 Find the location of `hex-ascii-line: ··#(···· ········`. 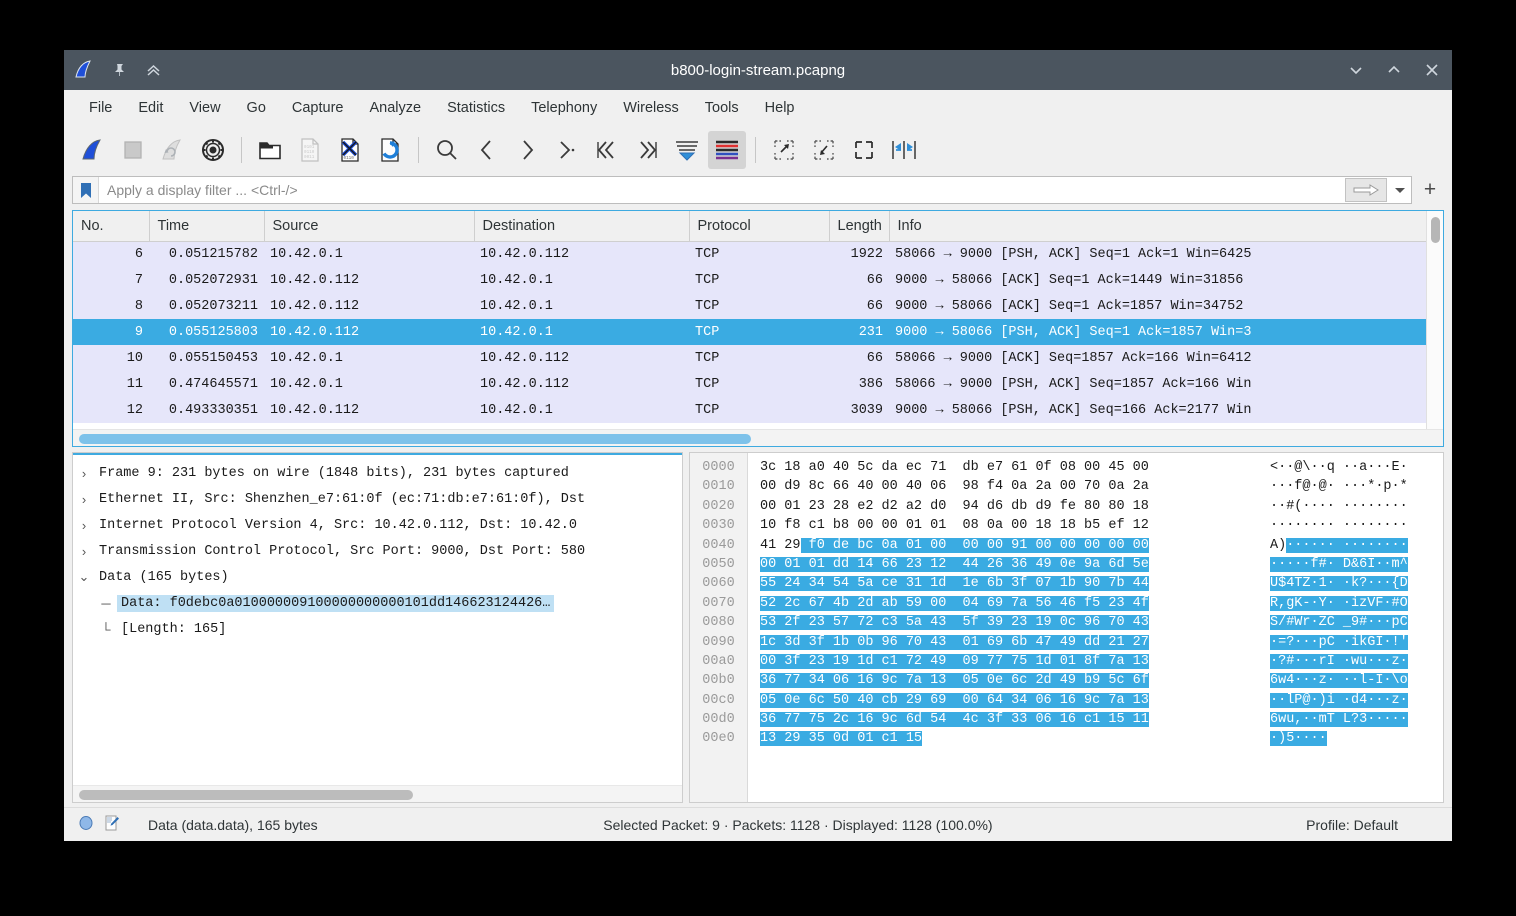

hex-ascii-line: ··#(···· ········ is located at coordinates (1339, 506).